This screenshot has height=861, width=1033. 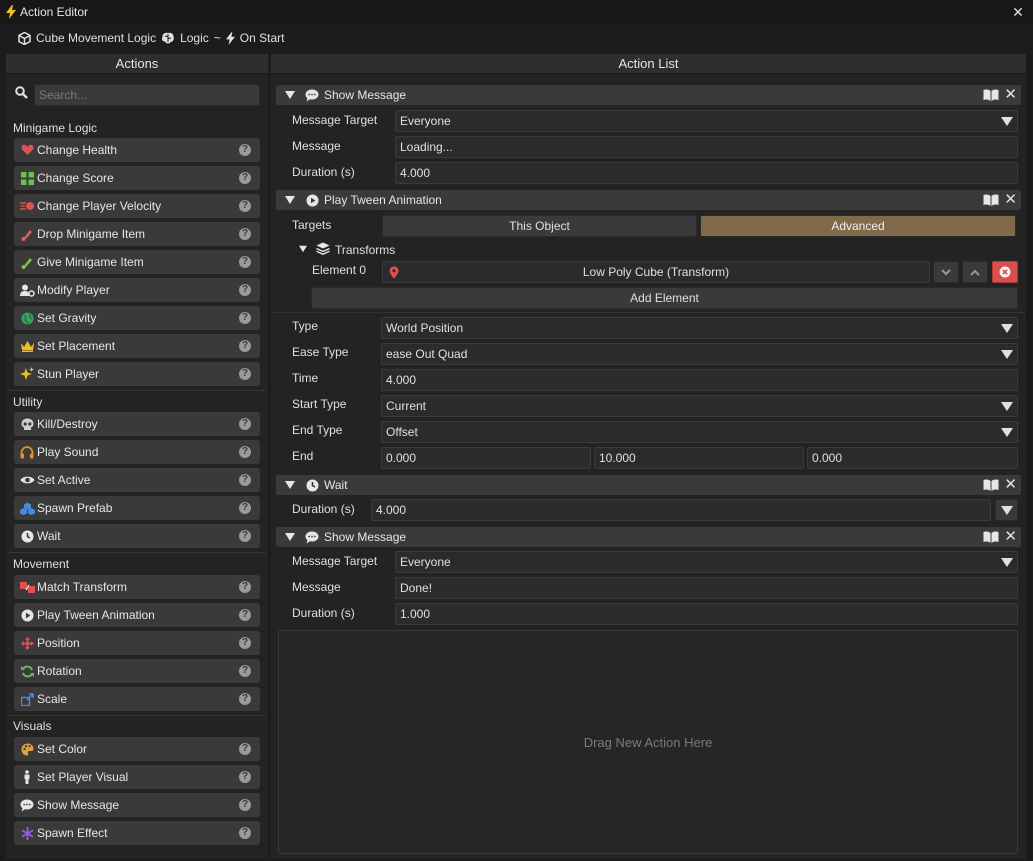 What do you see at coordinates (699, 458) in the screenshot?
I see `end-y-input: 10.000` at bounding box center [699, 458].